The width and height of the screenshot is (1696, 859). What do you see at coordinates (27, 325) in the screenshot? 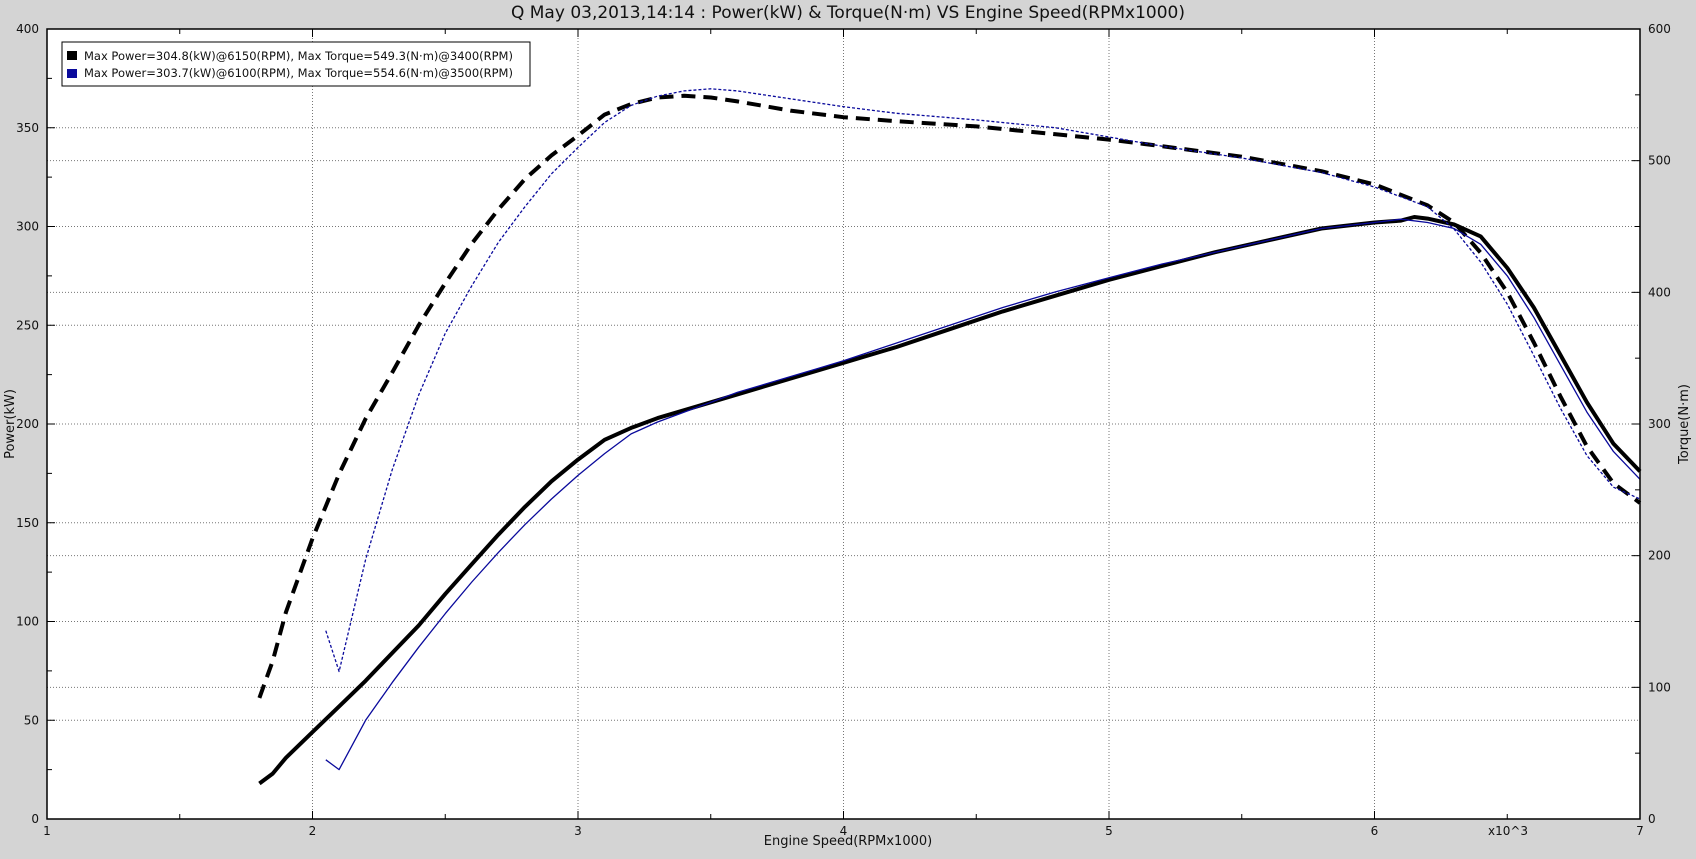
I see `y-tick-label-left: 250` at bounding box center [27, 325].